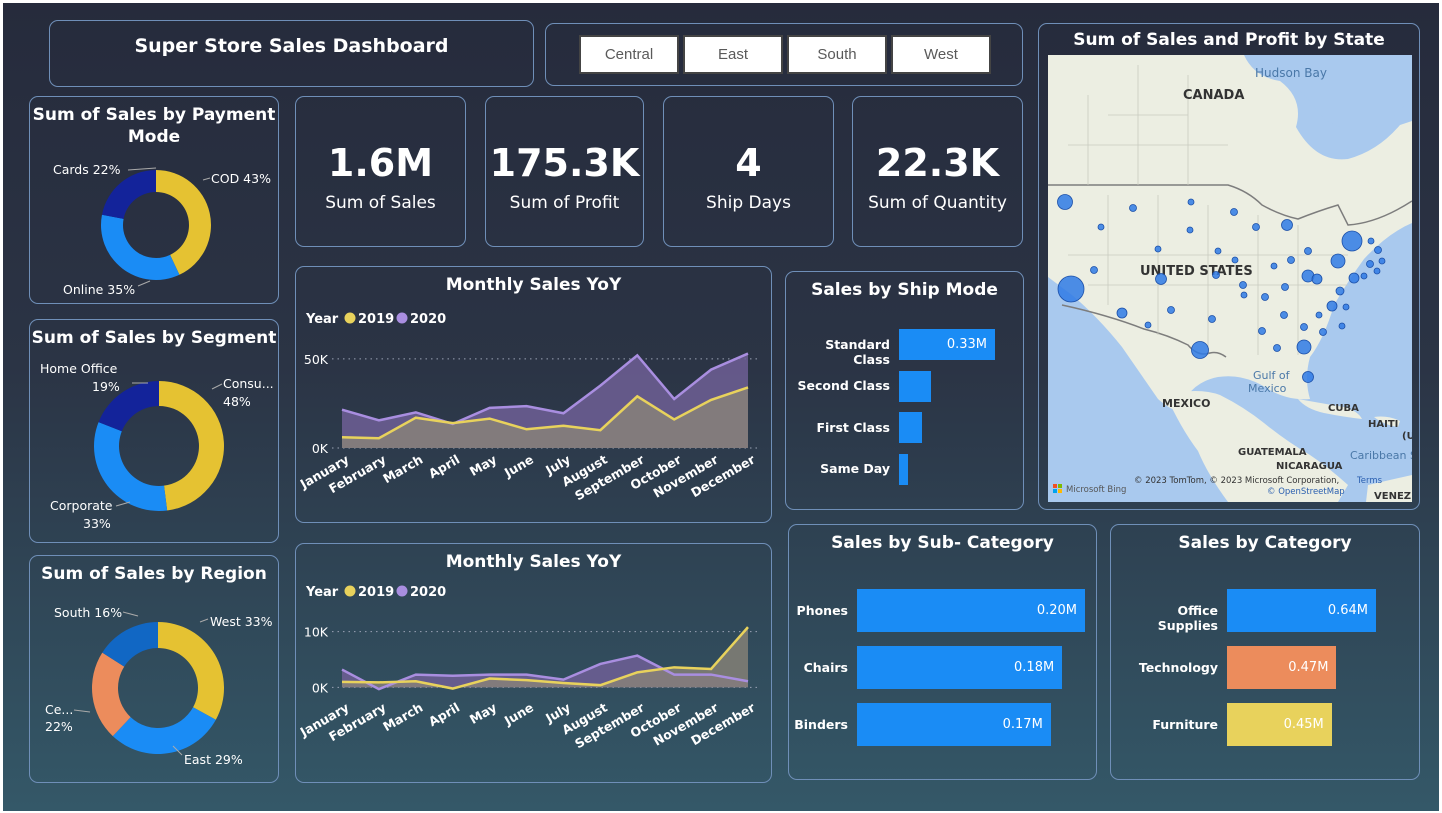  What do you see at coordinates (213, 759) in the screenshot?
I see `region-label-east: East 29%` at bounding box center [213, 759].